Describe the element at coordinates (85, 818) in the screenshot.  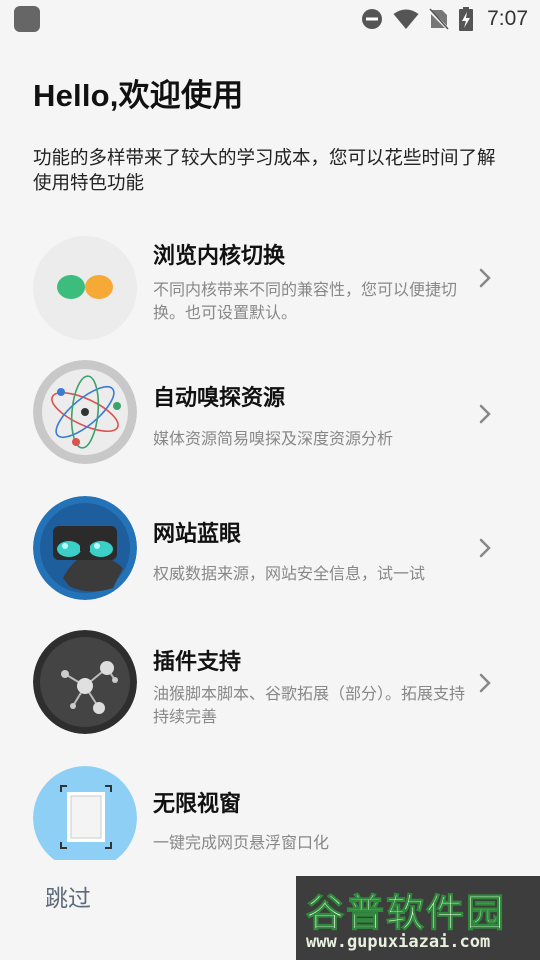
I see `floating-window-icon` at that location.